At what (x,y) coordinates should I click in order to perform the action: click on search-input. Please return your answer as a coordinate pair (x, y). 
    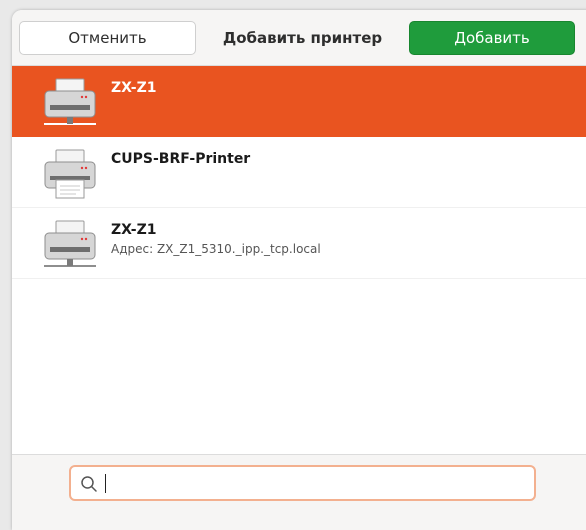
    Looking at the image, I should click on (315, 484).